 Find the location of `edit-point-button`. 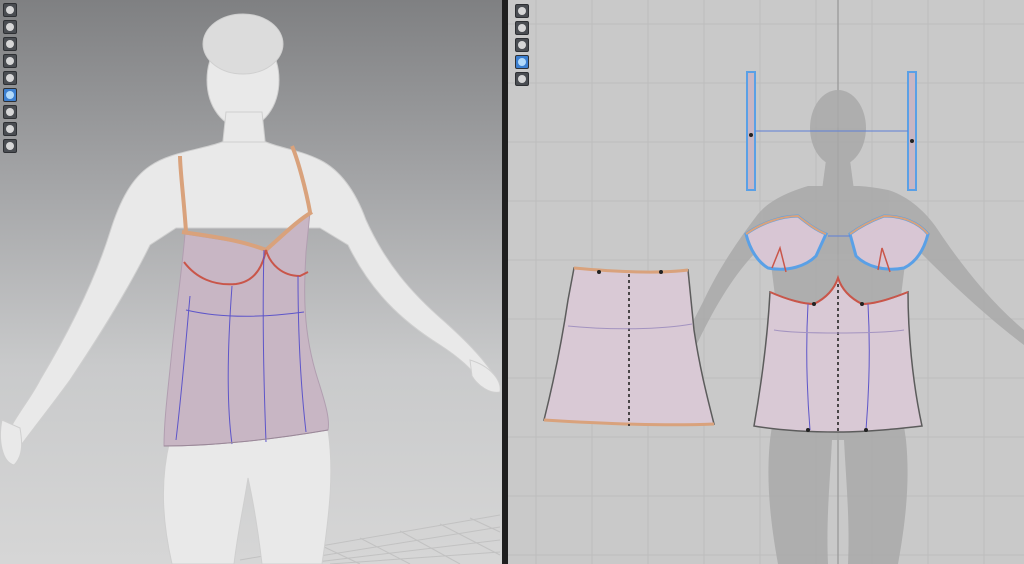

edit-point-button is located at coordinates (522, 28).